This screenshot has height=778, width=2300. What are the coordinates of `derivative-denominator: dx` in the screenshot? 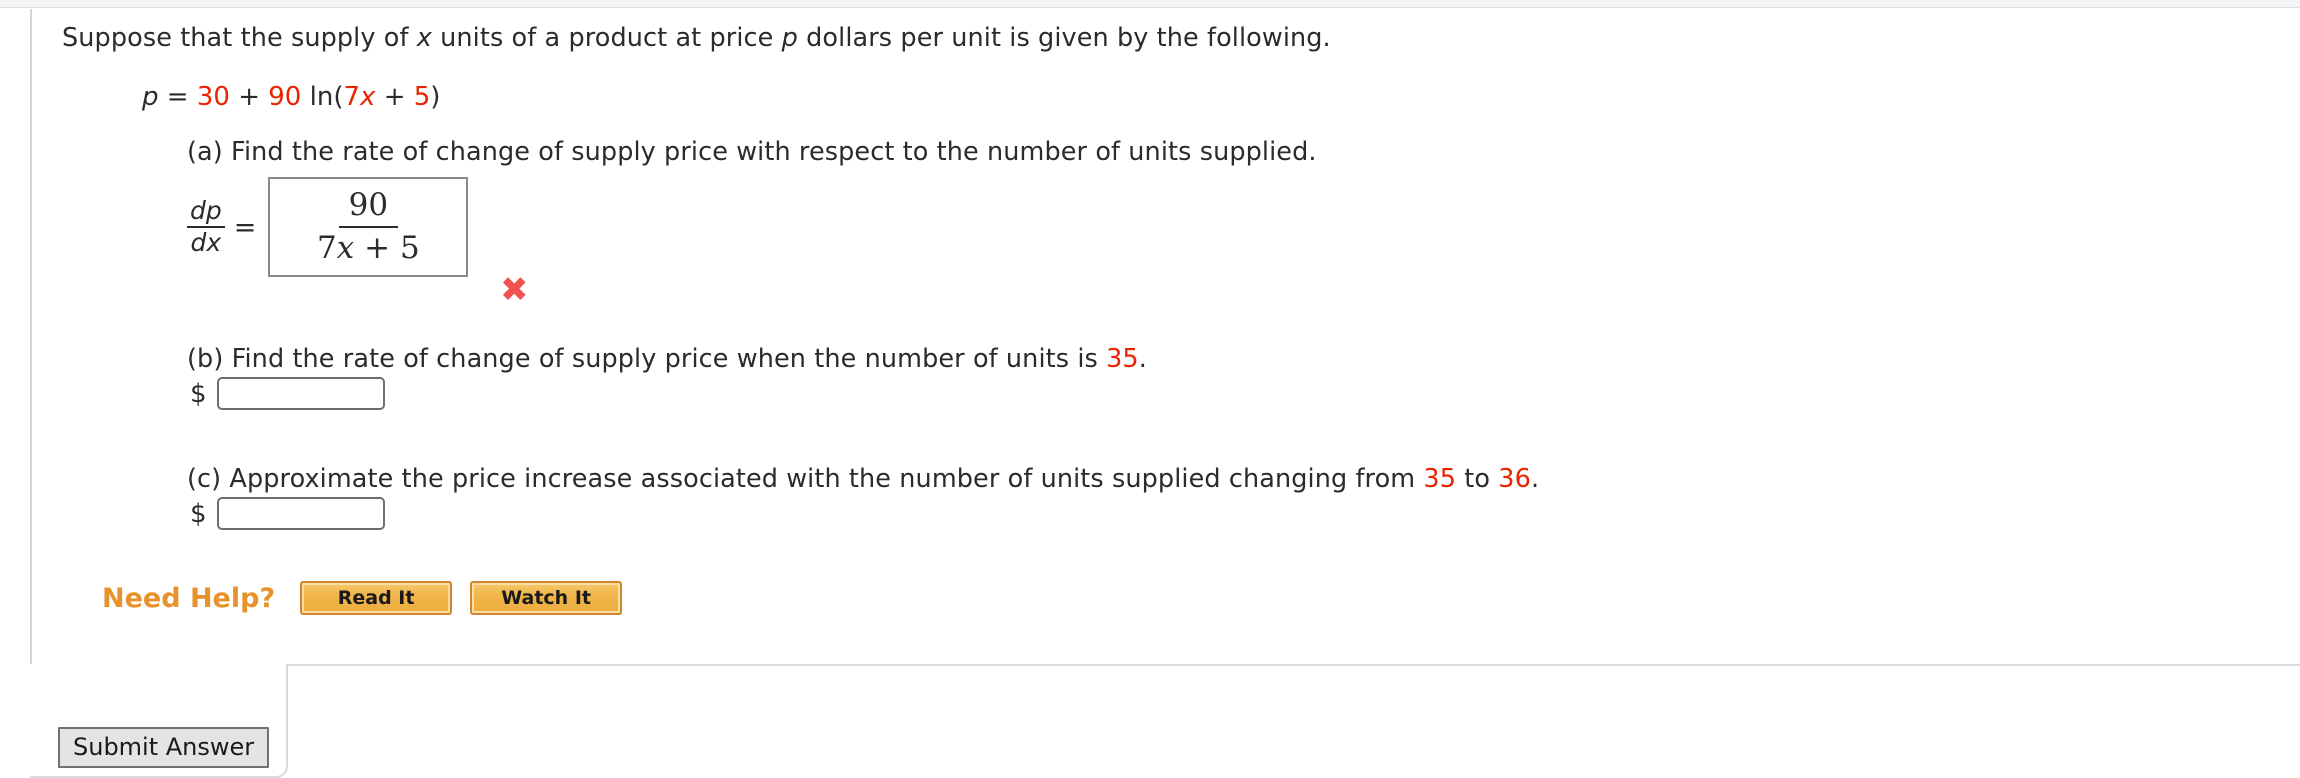 It's located at (206, 242).